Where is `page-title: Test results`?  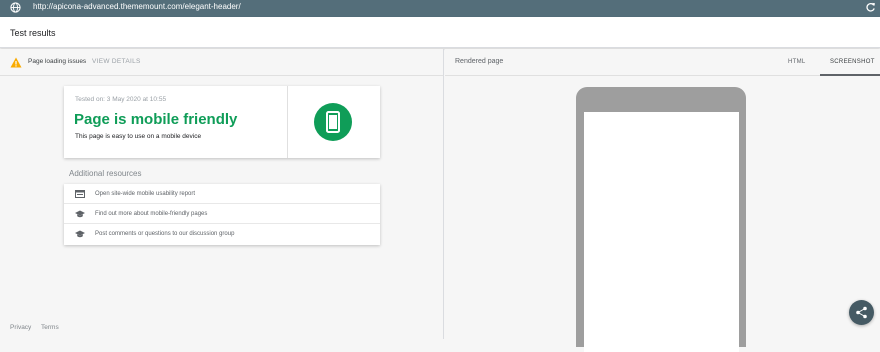 page-title: Test results is located at coordinates (33, 33).